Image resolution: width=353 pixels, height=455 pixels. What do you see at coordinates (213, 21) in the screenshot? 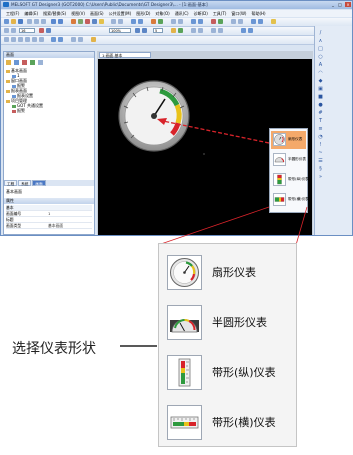
I see `alarm-icon` at bounding box center [213, 21].